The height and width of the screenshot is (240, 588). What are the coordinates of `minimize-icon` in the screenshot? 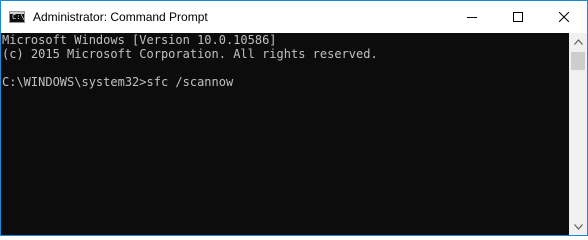 It's located at (472, 17).